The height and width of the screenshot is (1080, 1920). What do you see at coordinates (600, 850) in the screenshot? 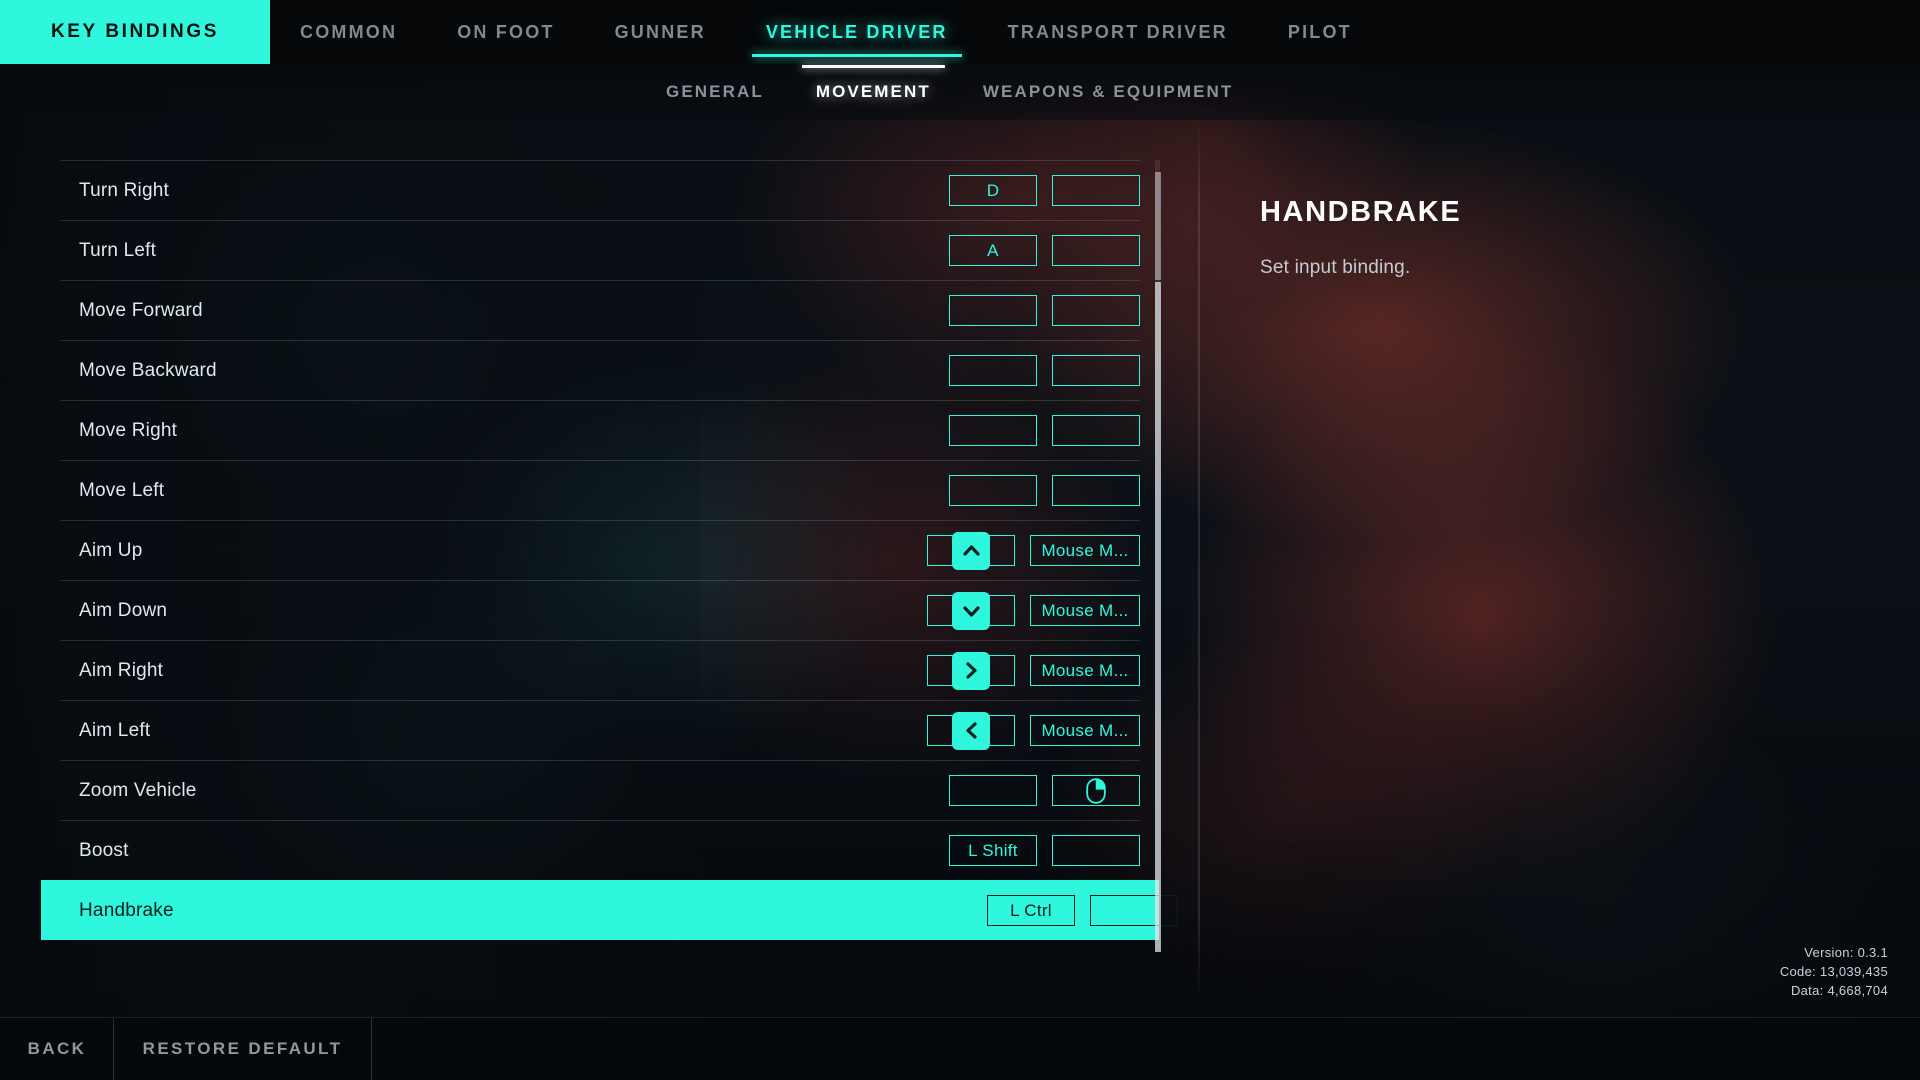
I see `binding-row: Boost L Shift` at bounding box center [600, 850].